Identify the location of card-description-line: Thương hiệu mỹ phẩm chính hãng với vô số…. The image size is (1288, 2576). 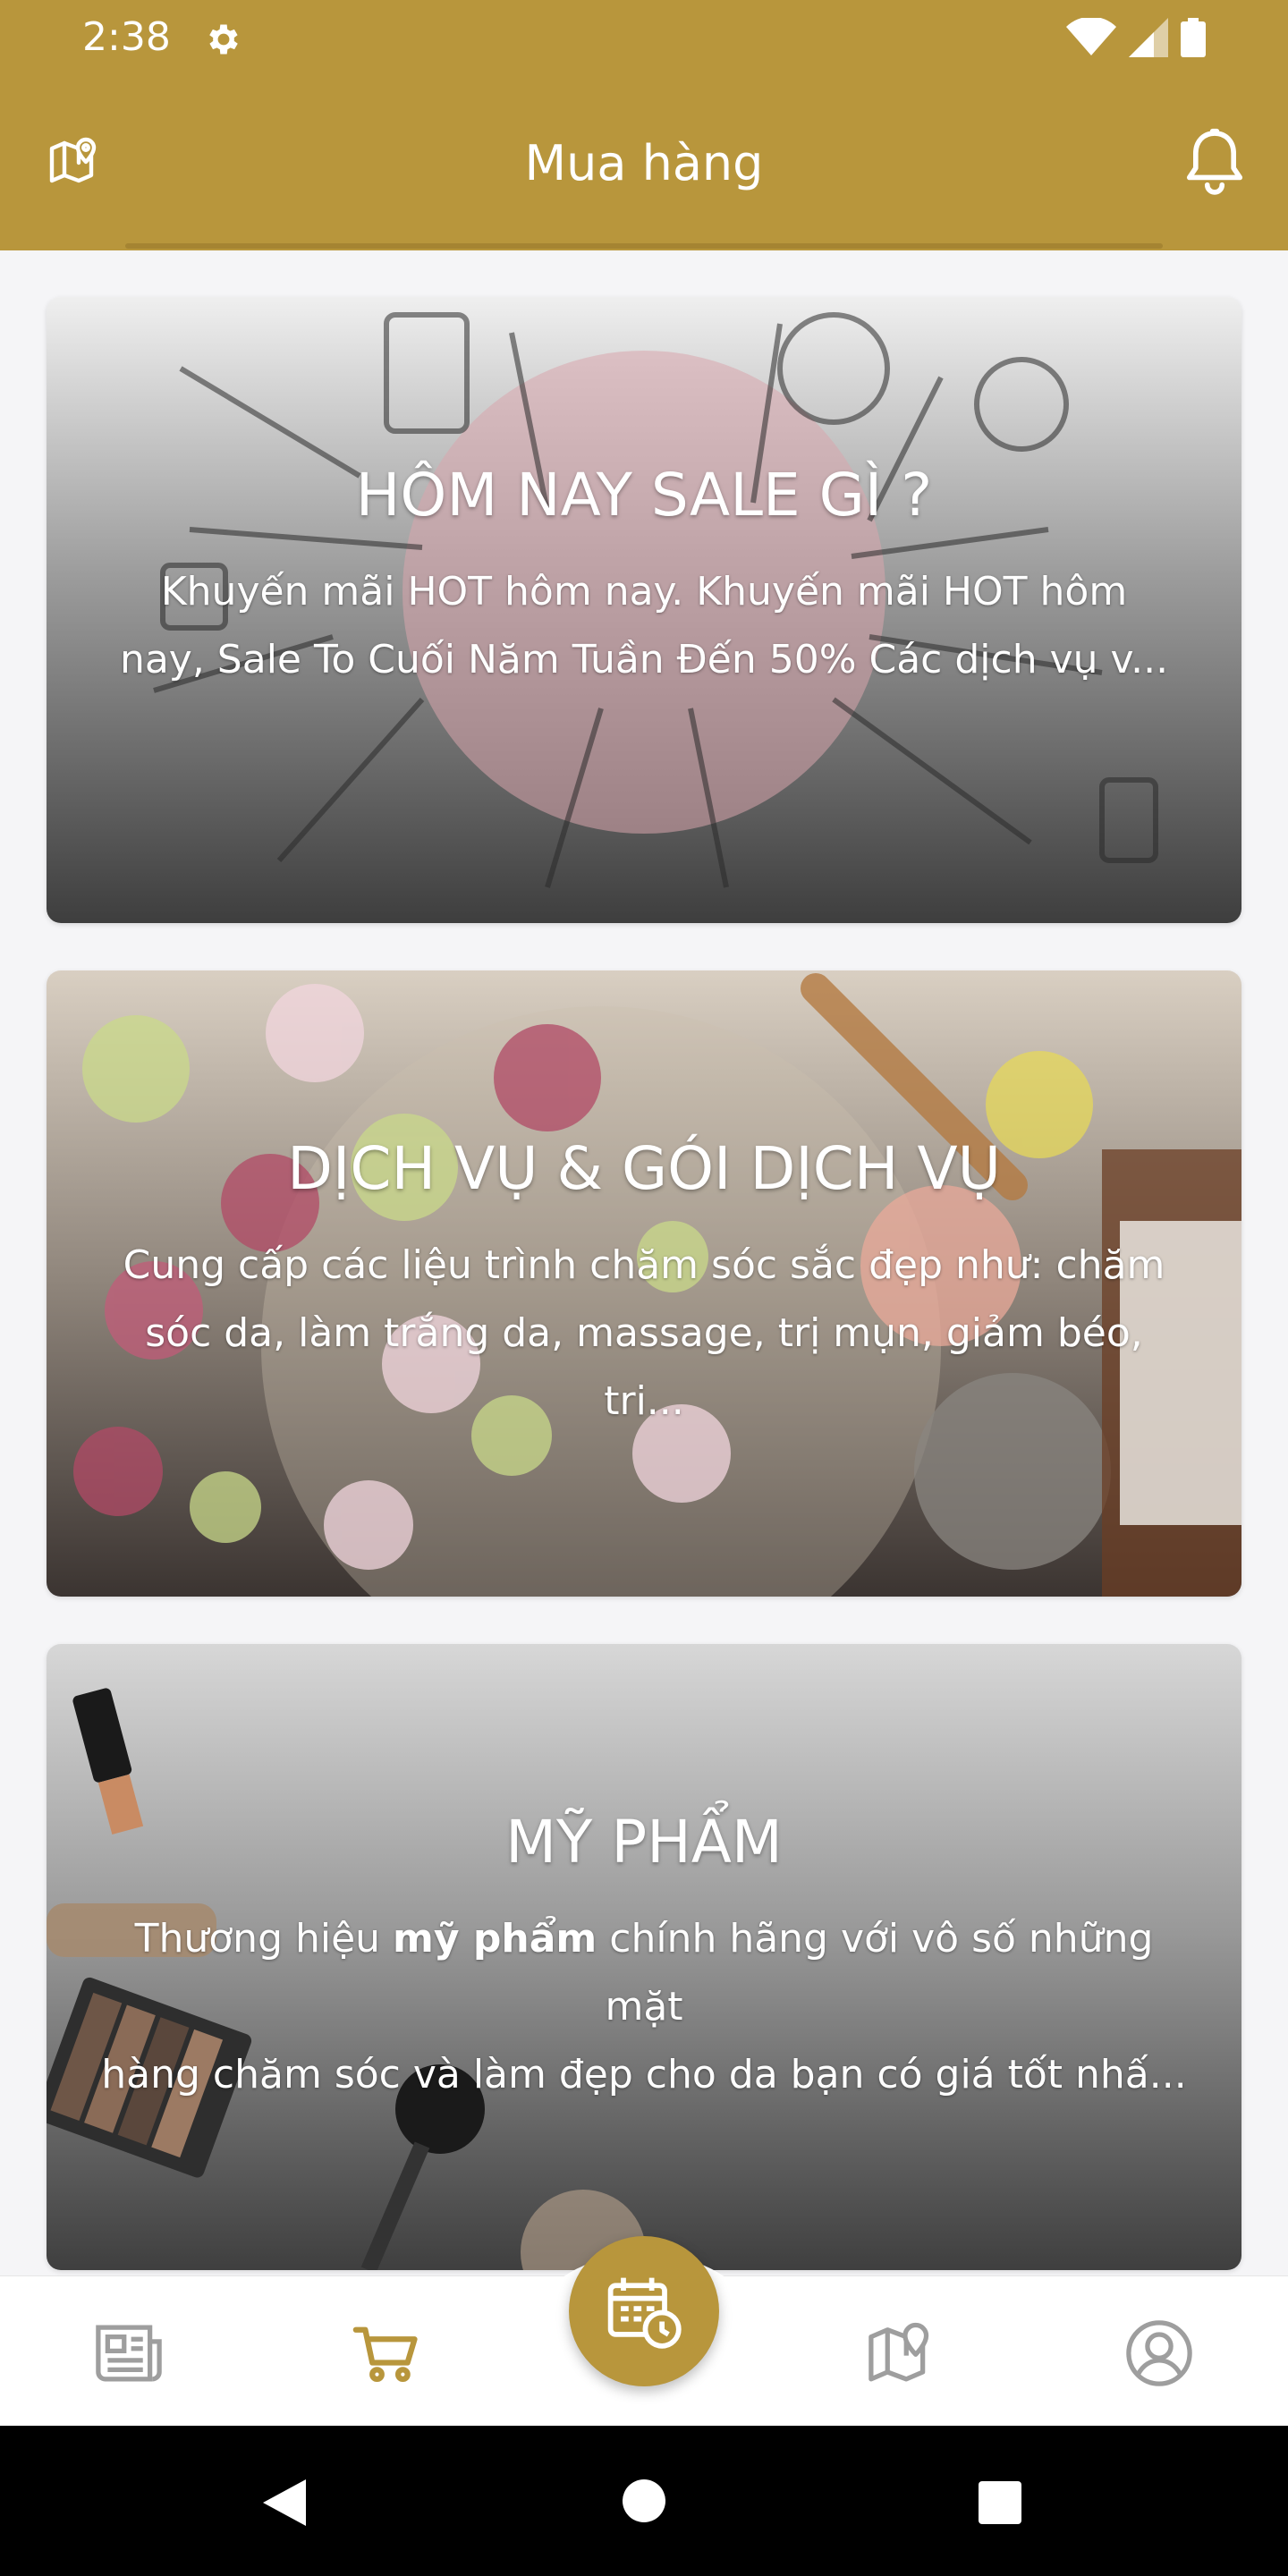
(644, 1973).